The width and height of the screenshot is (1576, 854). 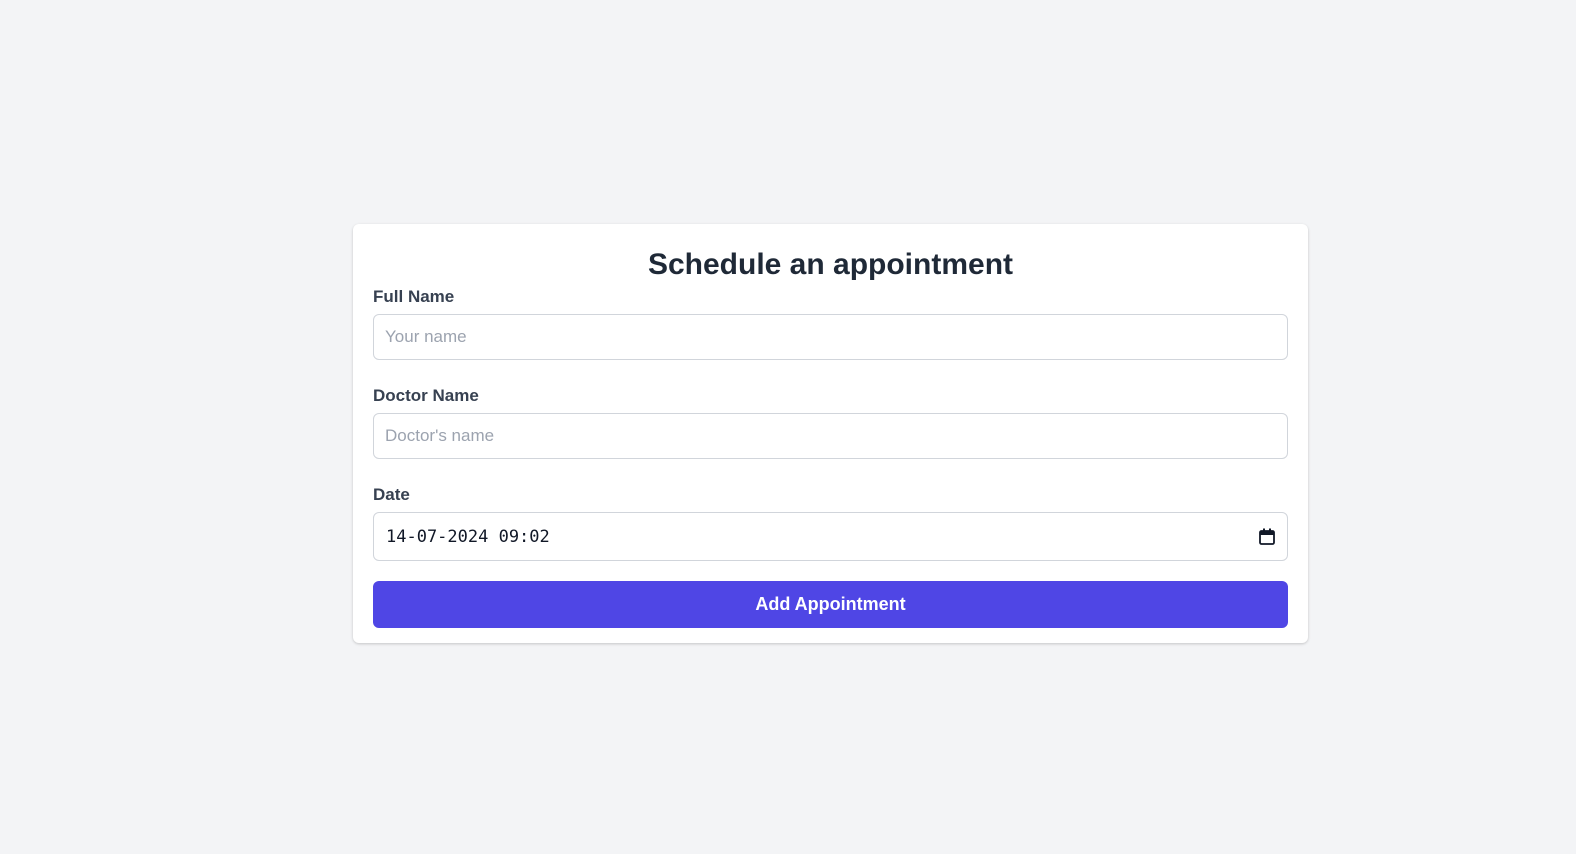 I want to click on doctor-name-group: Doctor Name, so click(x=830, y=422).